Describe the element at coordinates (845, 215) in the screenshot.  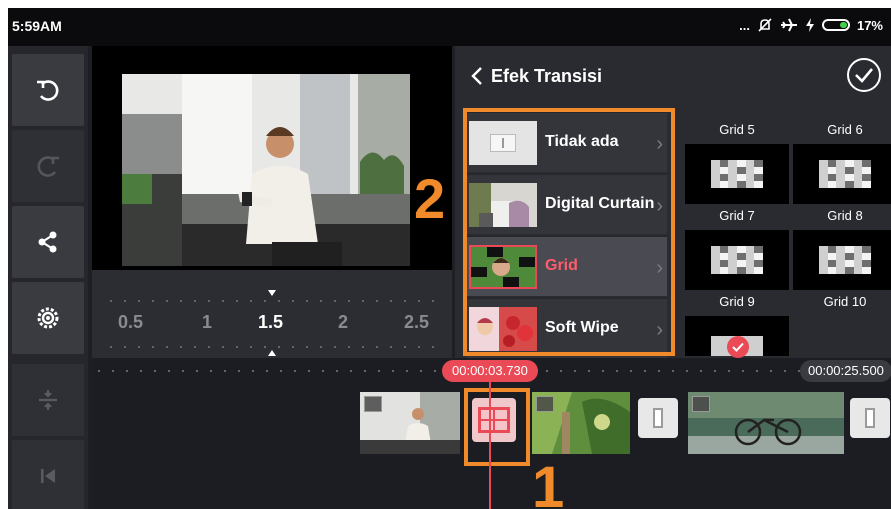
I see `grid-option-label: Grid 8` at that location.